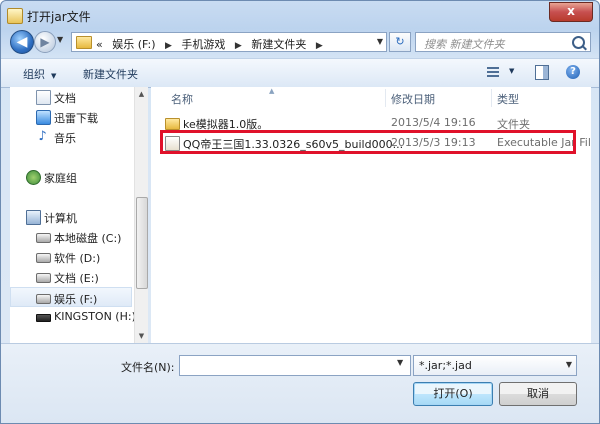  What do you see at coordinates (368, 142) in the screenshot?
I see `red-highlight-box` at bounding box center [368, 142].